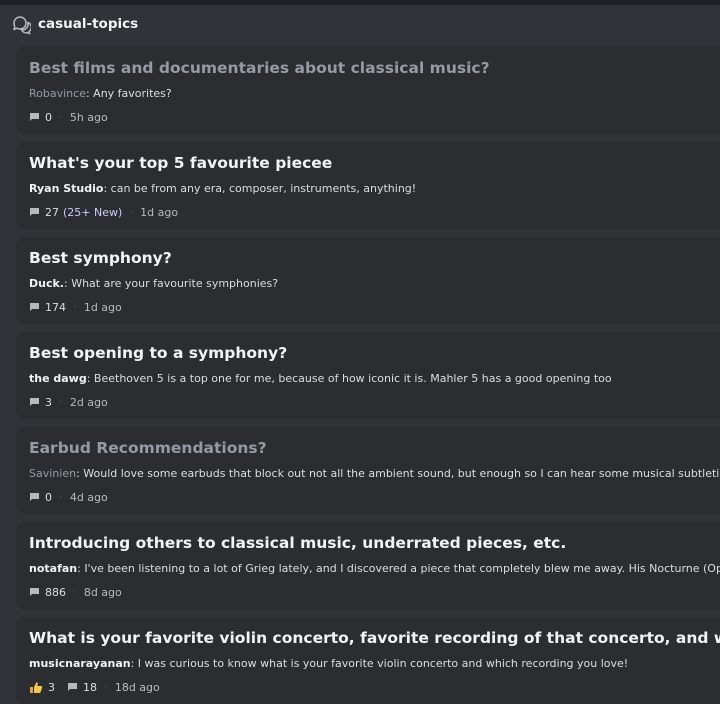 The image size is (720, 704). Describe the element at coordinates (88, 24) in the screenshot. I see `channel-name: casual-topics` at that location.